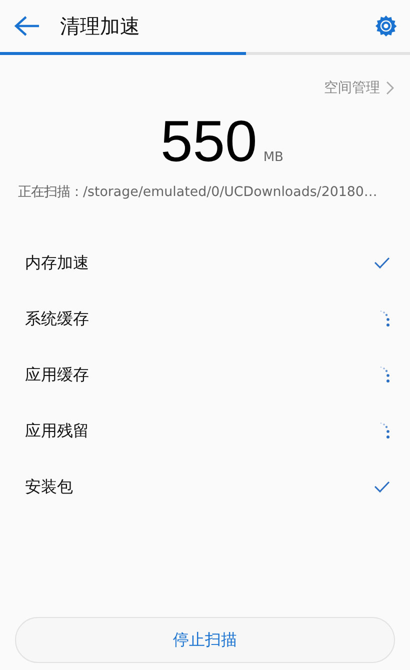 This screenshot has width=410, height=670. What do you see at coordinates (209, 142) in the screenshot?
I see `junk-size: 550` at bounding box center [209, 142].